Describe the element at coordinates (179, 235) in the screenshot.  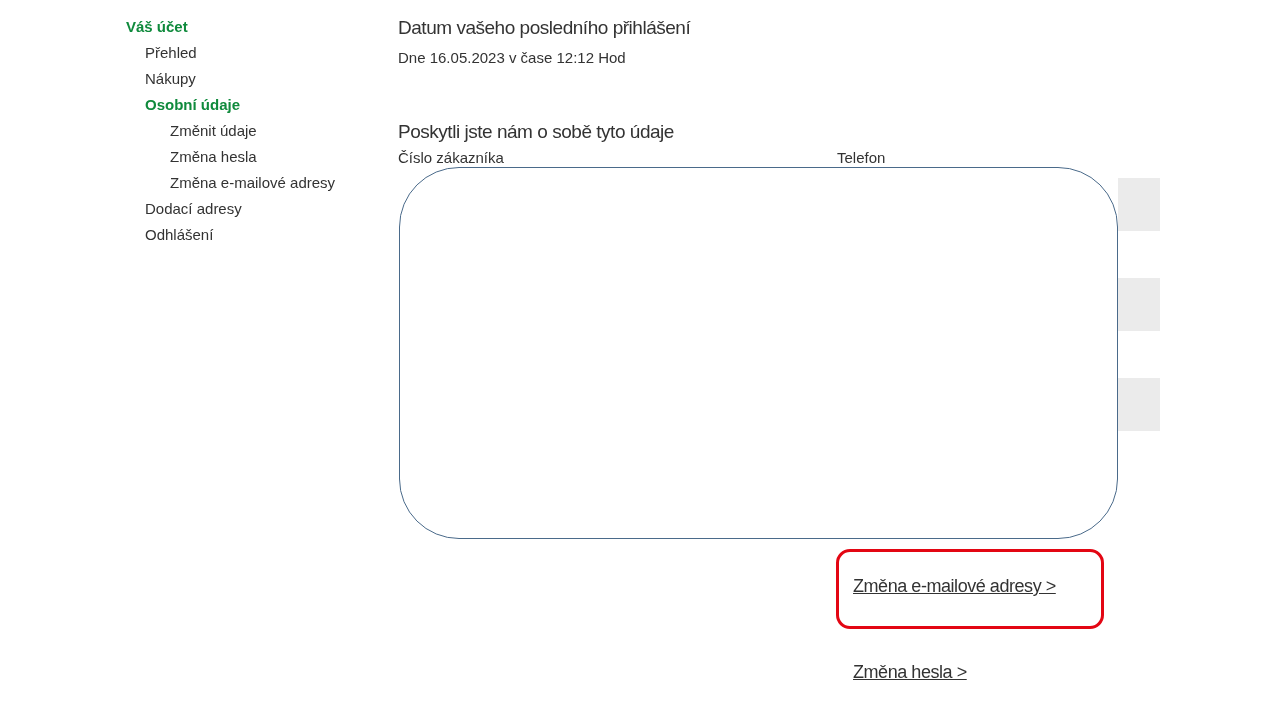
I see `sidebar-item: Odhlášení` at that location.